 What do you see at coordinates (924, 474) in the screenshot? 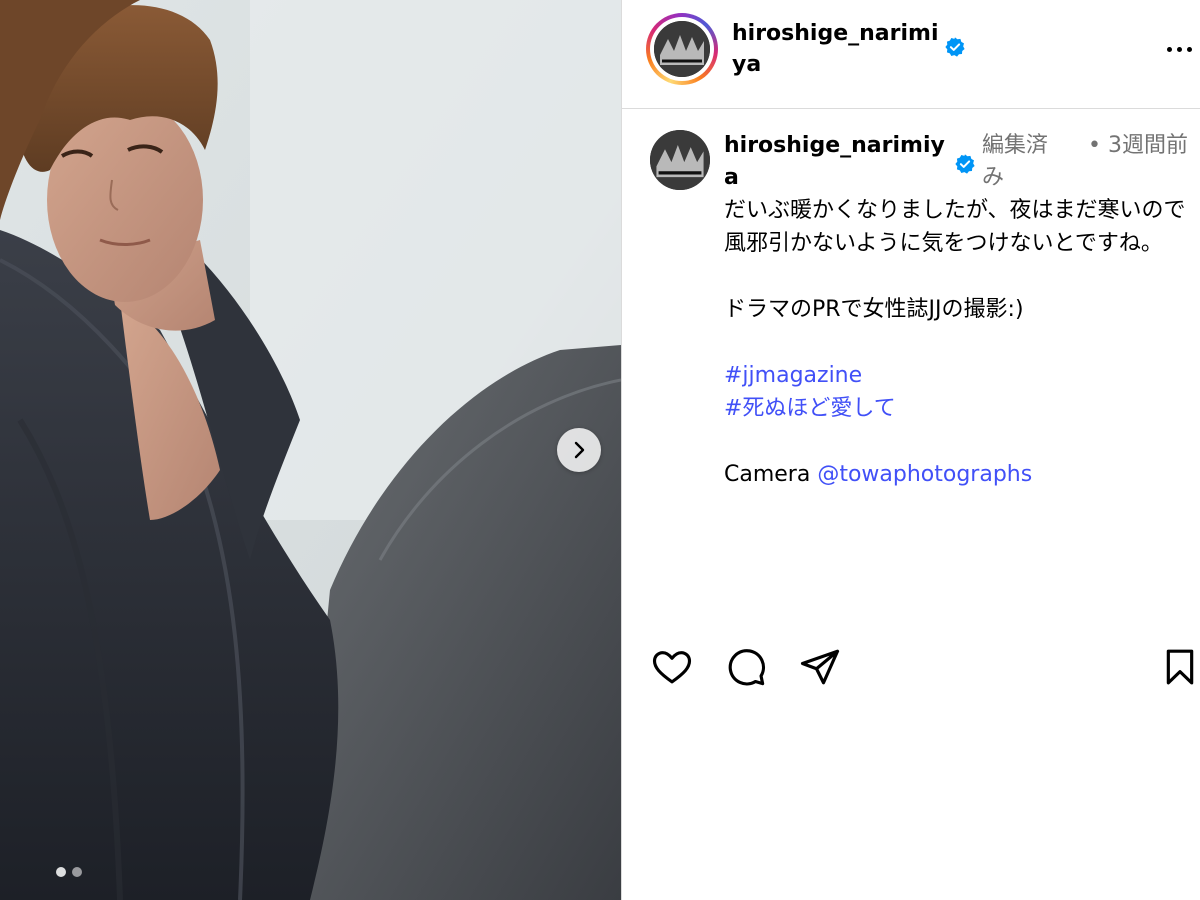
I see `mention-link: @towaphotographs` at bounding box center [924, 474].